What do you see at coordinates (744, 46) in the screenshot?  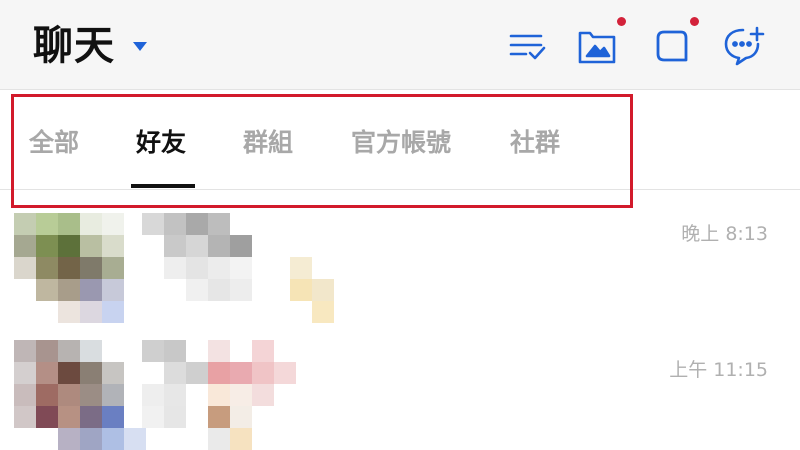 I see `add-chat-icon` at bounding box center [744, 46].